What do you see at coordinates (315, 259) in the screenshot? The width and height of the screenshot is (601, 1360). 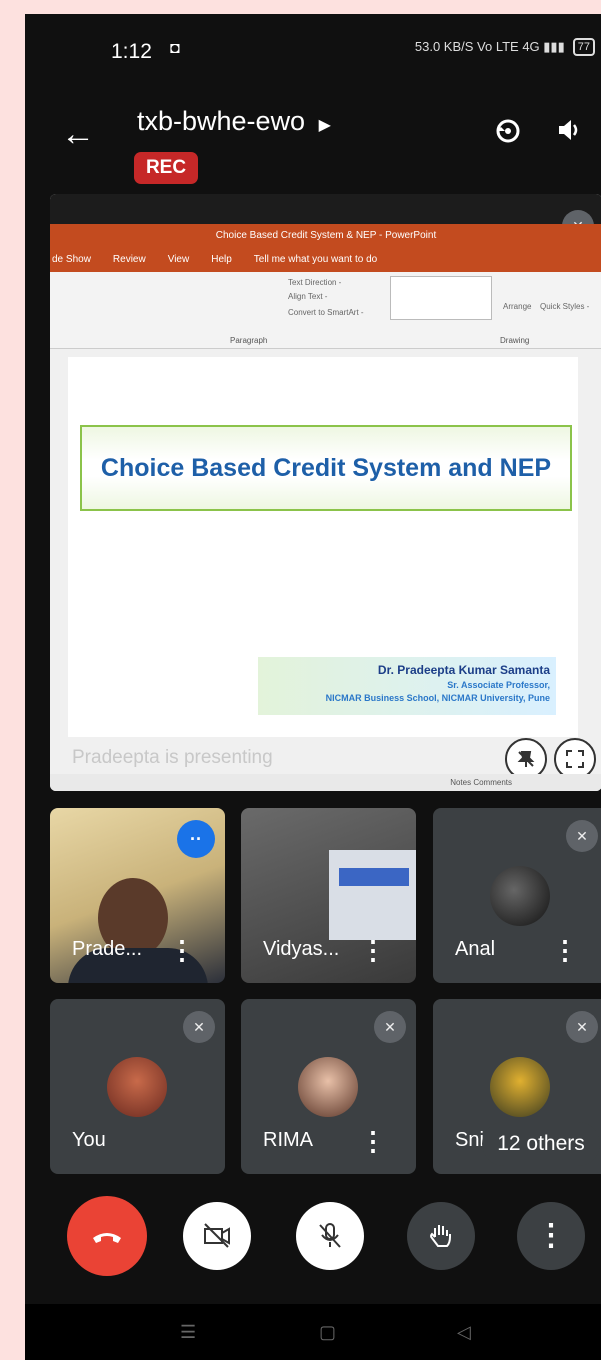 I see `menu-item: Tell me what you want to do` at bounding box center [315, 259].